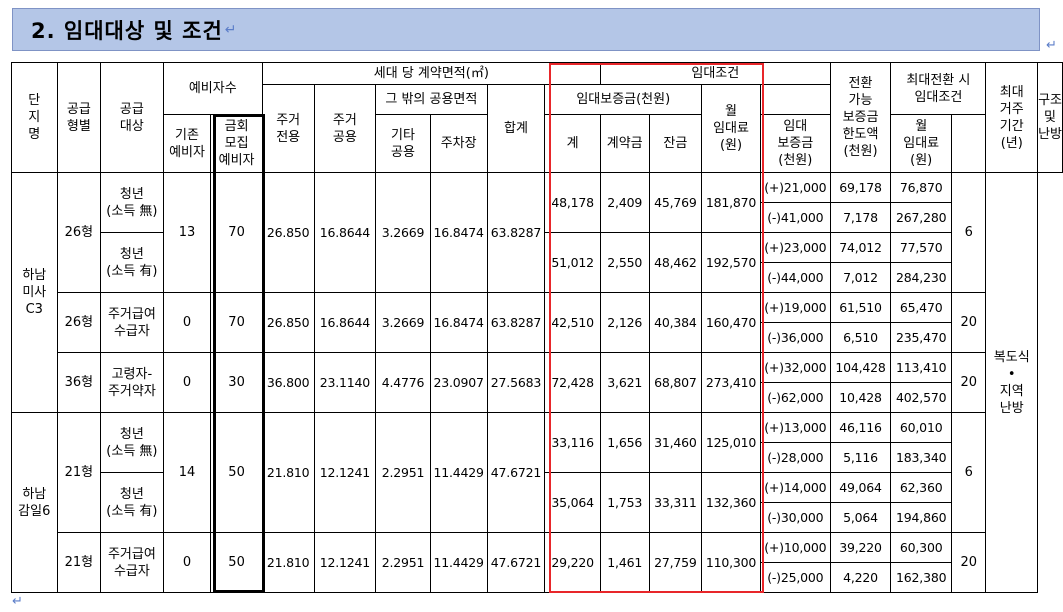 This screenshot has width=1063, height=612. What do you see at coordinates (345, 322) in the screenshot?
I see `area-common: 16.8644` at bounding box center [345, 322].